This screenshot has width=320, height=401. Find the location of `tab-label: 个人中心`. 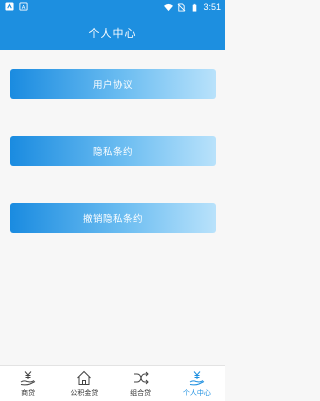

tab-label: 个人中心 is located at coordinates (196, 393).